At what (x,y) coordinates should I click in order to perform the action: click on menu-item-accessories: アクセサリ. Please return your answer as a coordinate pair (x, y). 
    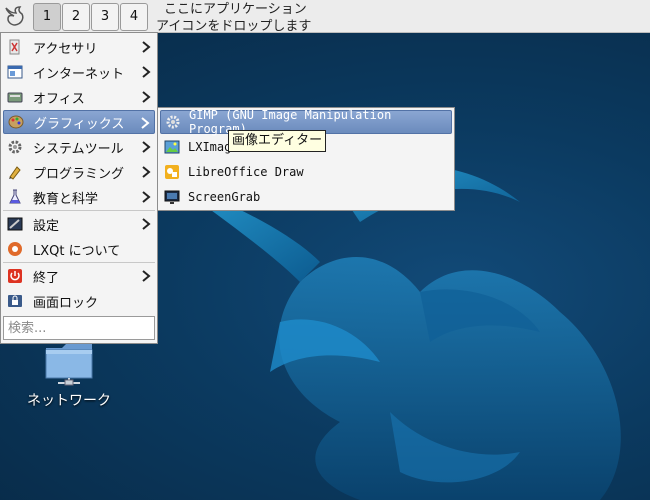
    Looking at the image, I should click on (79, 47).